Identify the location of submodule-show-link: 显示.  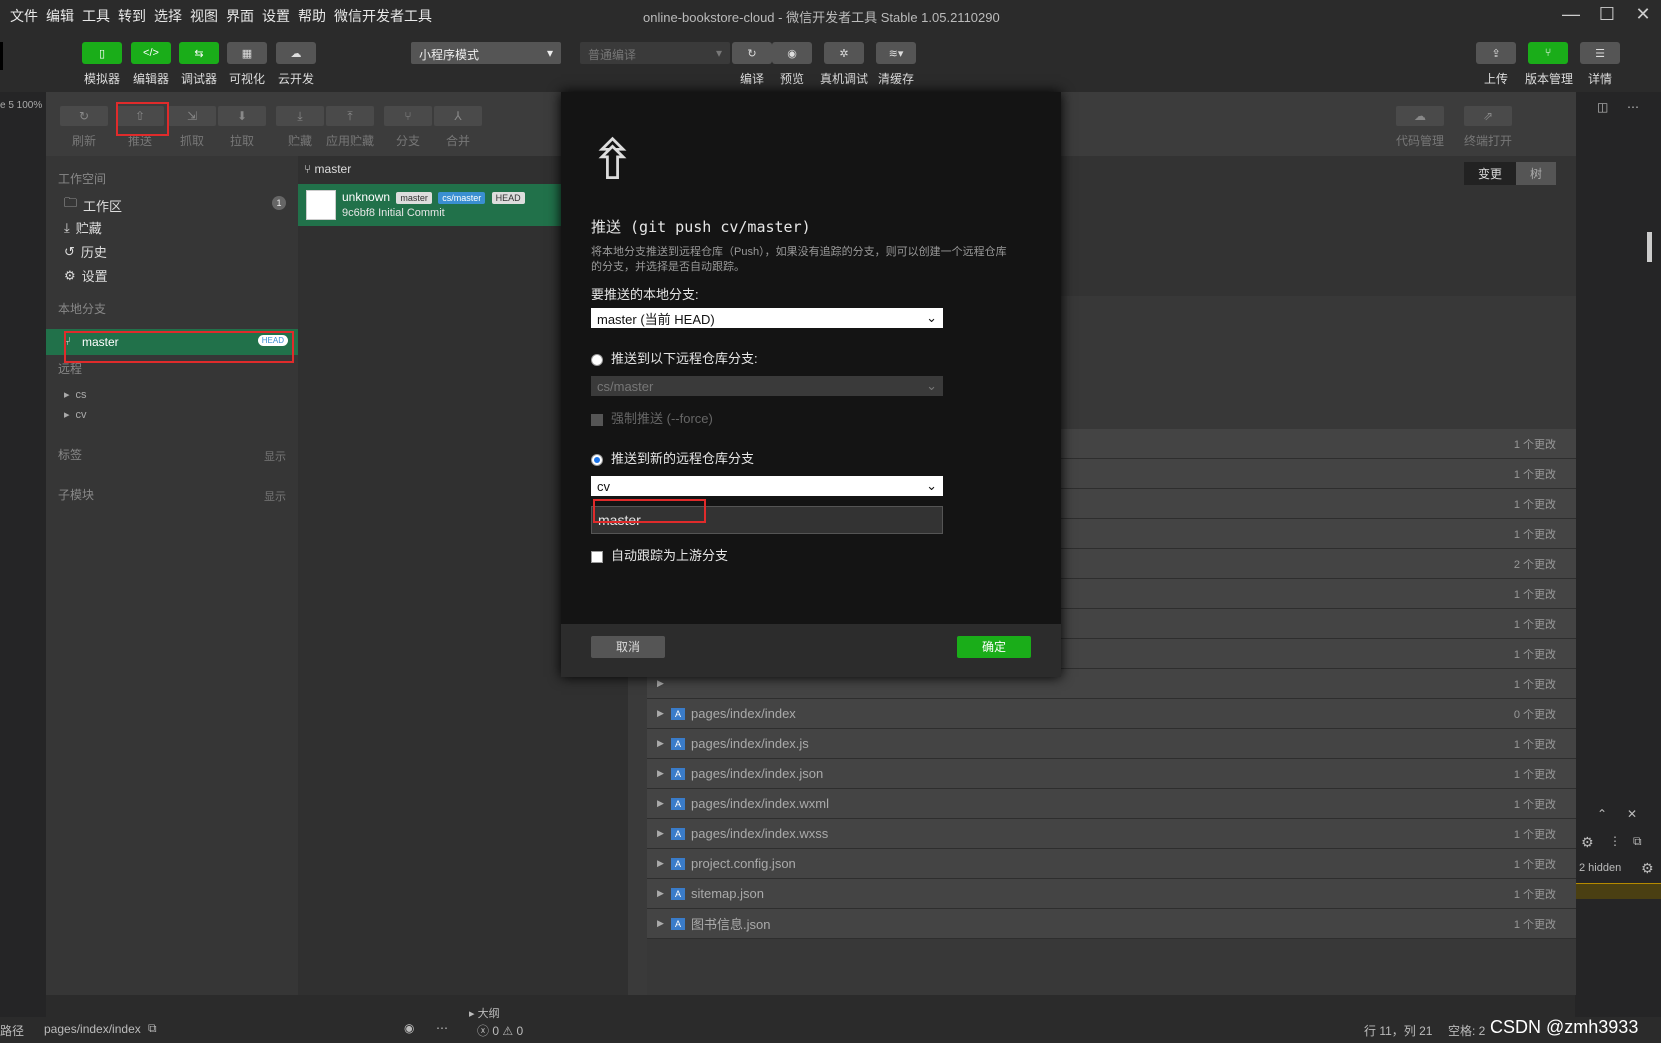
(275, 496).